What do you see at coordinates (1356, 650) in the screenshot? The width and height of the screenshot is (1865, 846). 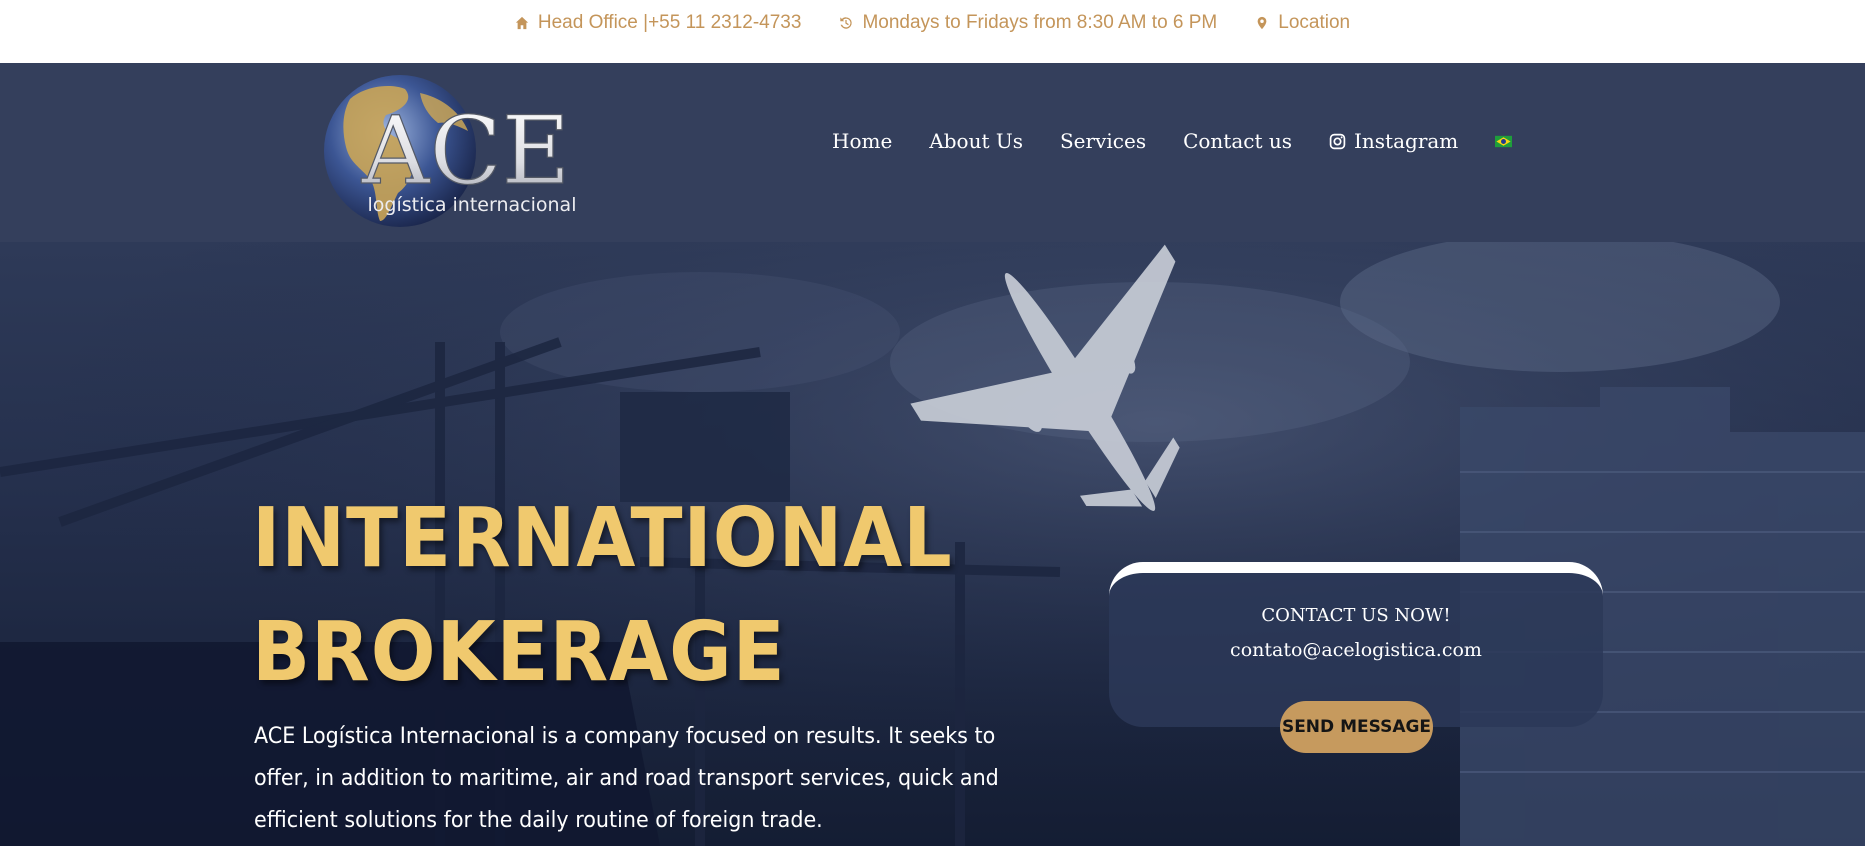 I see `contact-email: contato@acelogistica.com` at bounding box center [1356, 650].